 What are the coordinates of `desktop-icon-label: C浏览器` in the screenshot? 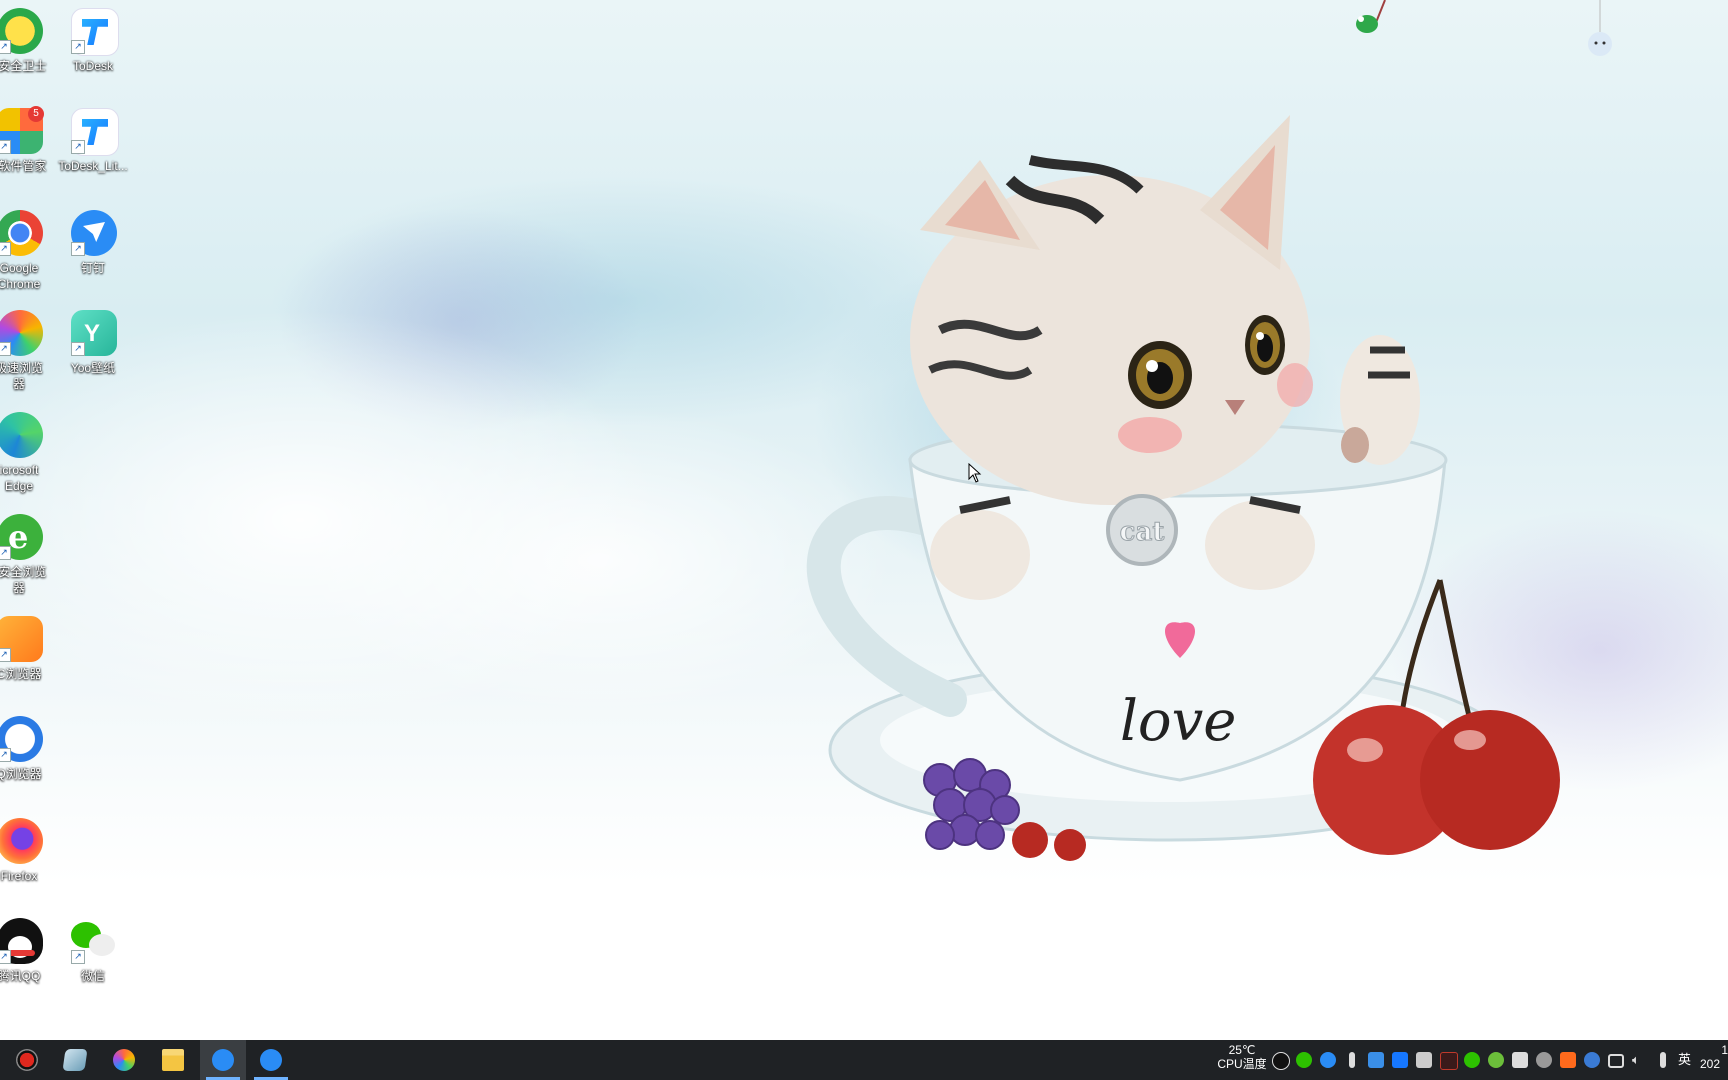 It's located at (21, 674).